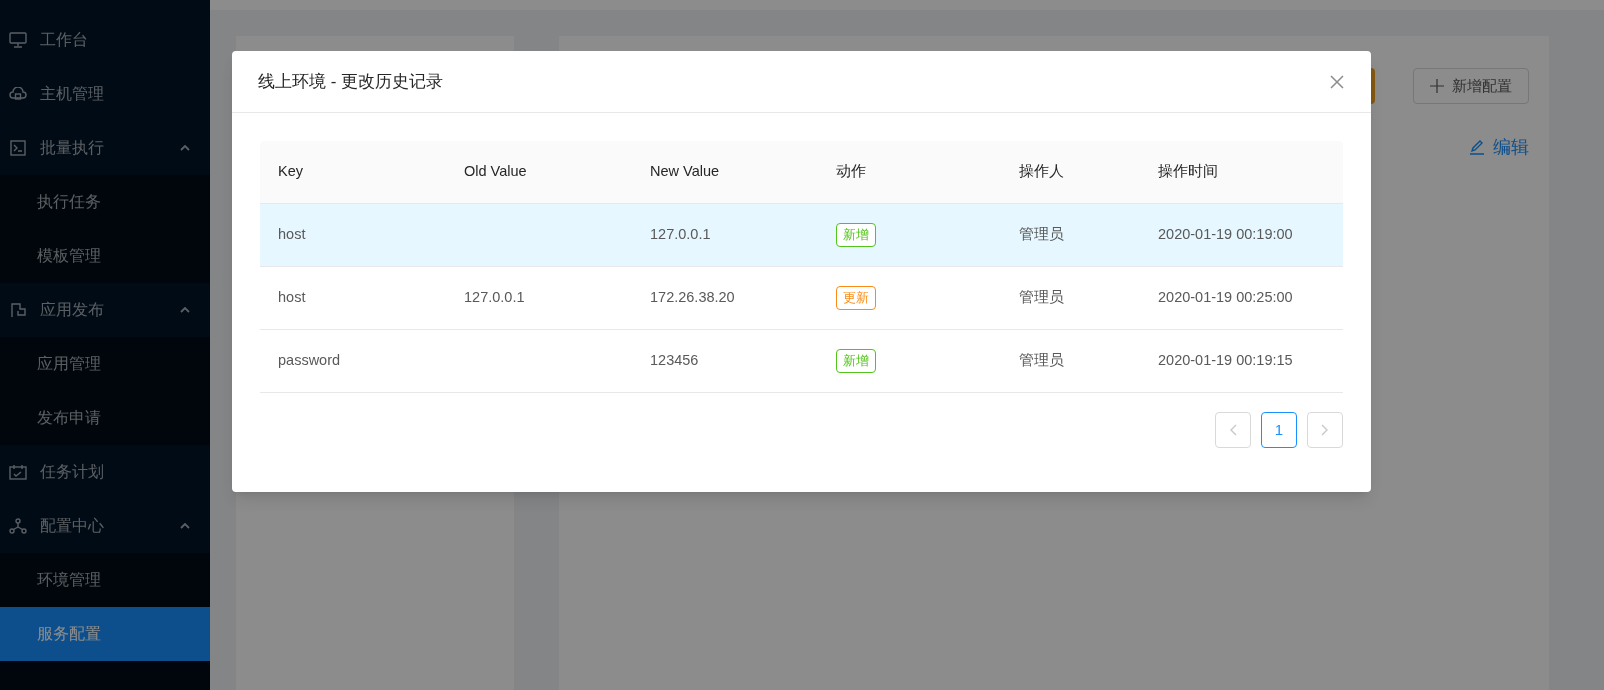 The image size is (1604, 690). Describe the element at coordinates (105, 310) in the screenshot. I see `menu-group: 应用发布` at that location.